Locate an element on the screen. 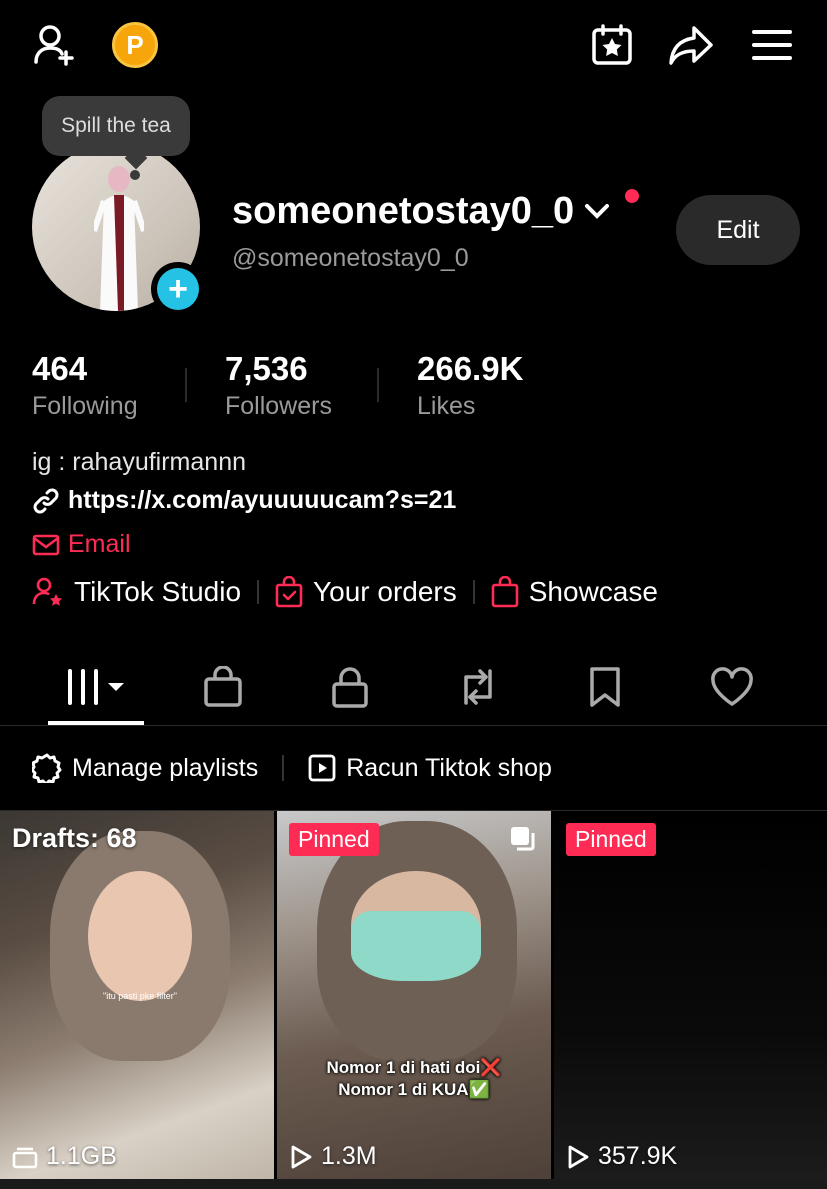 The height and width of the screenshot is (1189, 827). tab-favorites is located at coordinates (605, 687).